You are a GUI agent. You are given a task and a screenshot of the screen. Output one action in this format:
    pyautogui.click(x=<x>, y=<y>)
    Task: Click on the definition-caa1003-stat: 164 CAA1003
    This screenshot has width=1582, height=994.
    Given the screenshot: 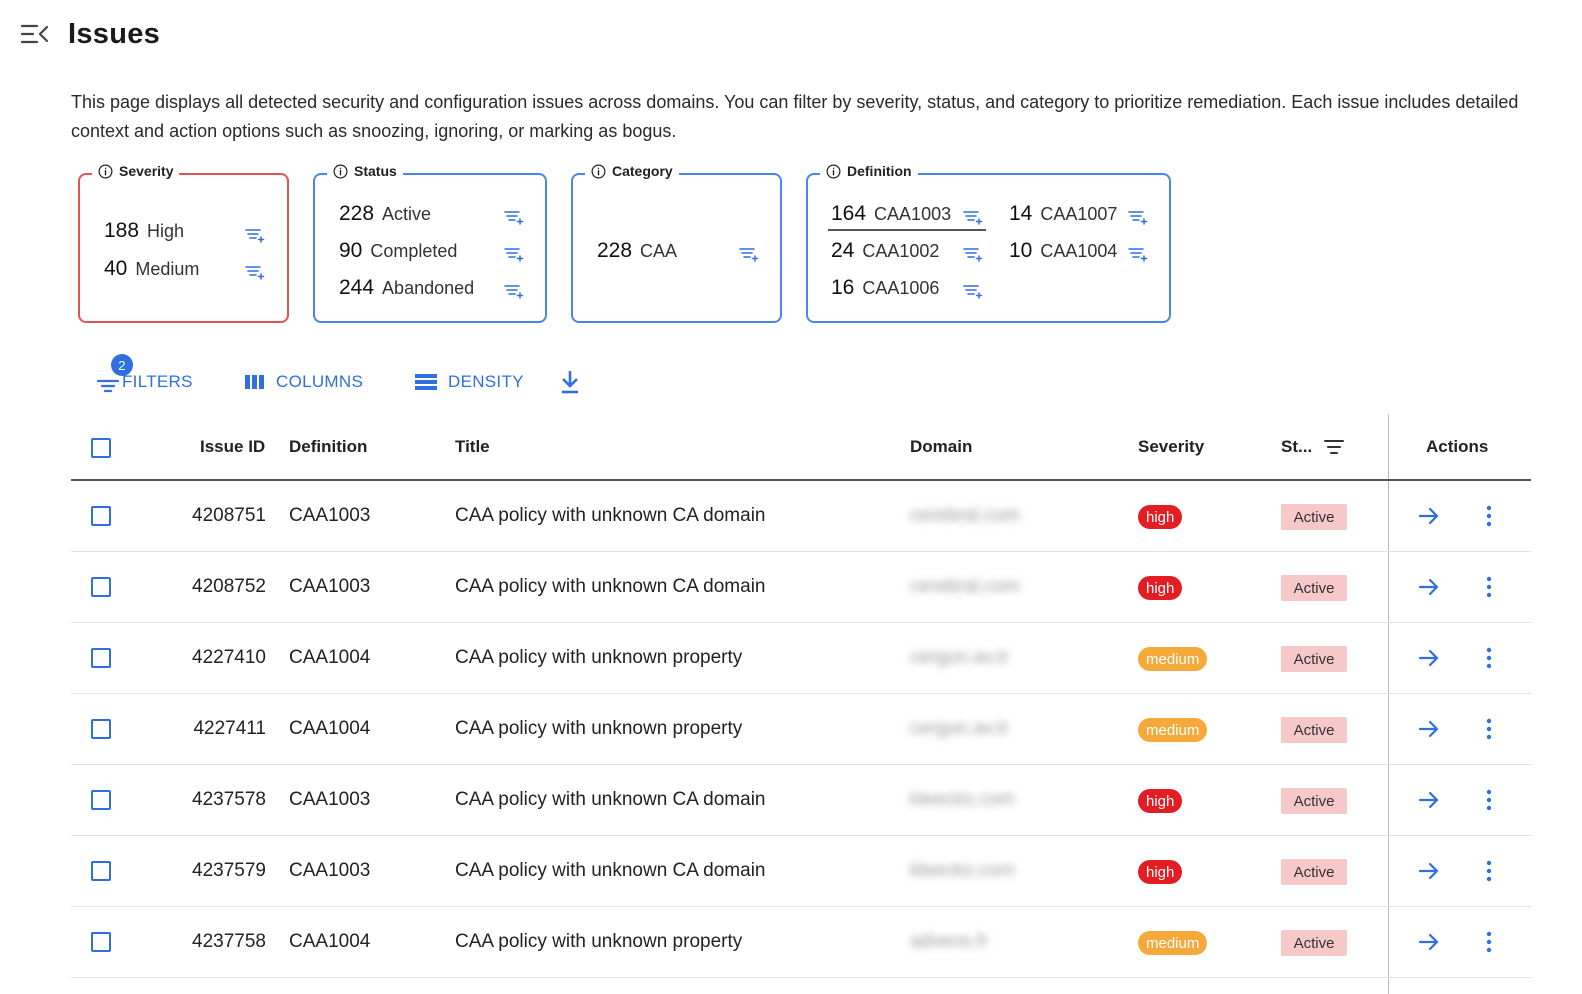 What is the action you would take?
    pyautogui.click(x=891, y=214)
    